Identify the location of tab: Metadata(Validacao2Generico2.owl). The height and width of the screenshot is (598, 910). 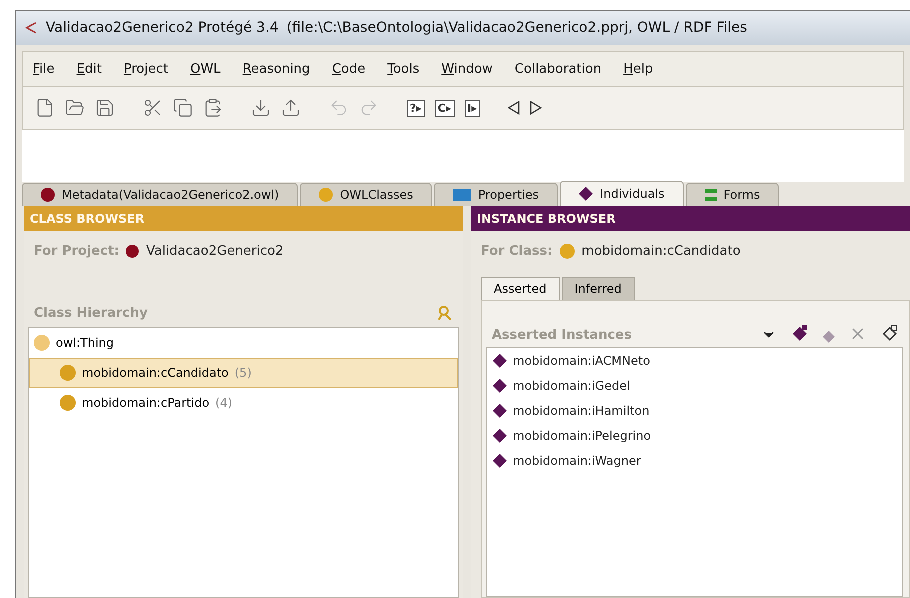
(160, 194).